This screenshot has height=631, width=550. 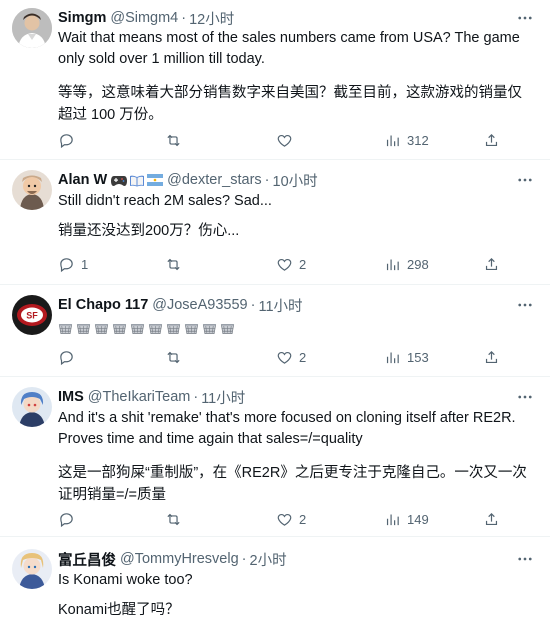 What do you see at coordinates (214, 180) in the screenshot?
I see `author-handle: @dexter_stars` at bounding box center [214, 180].